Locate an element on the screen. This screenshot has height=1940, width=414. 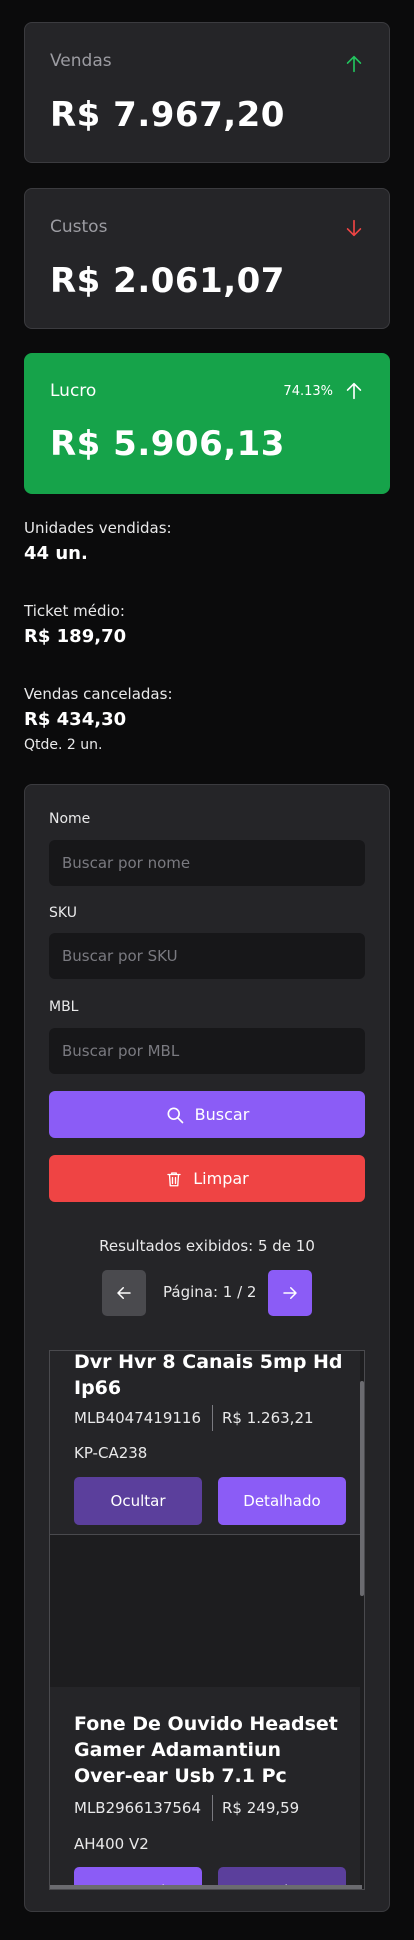
horizontal-scrollbar is located at coordinates (206, 1887).